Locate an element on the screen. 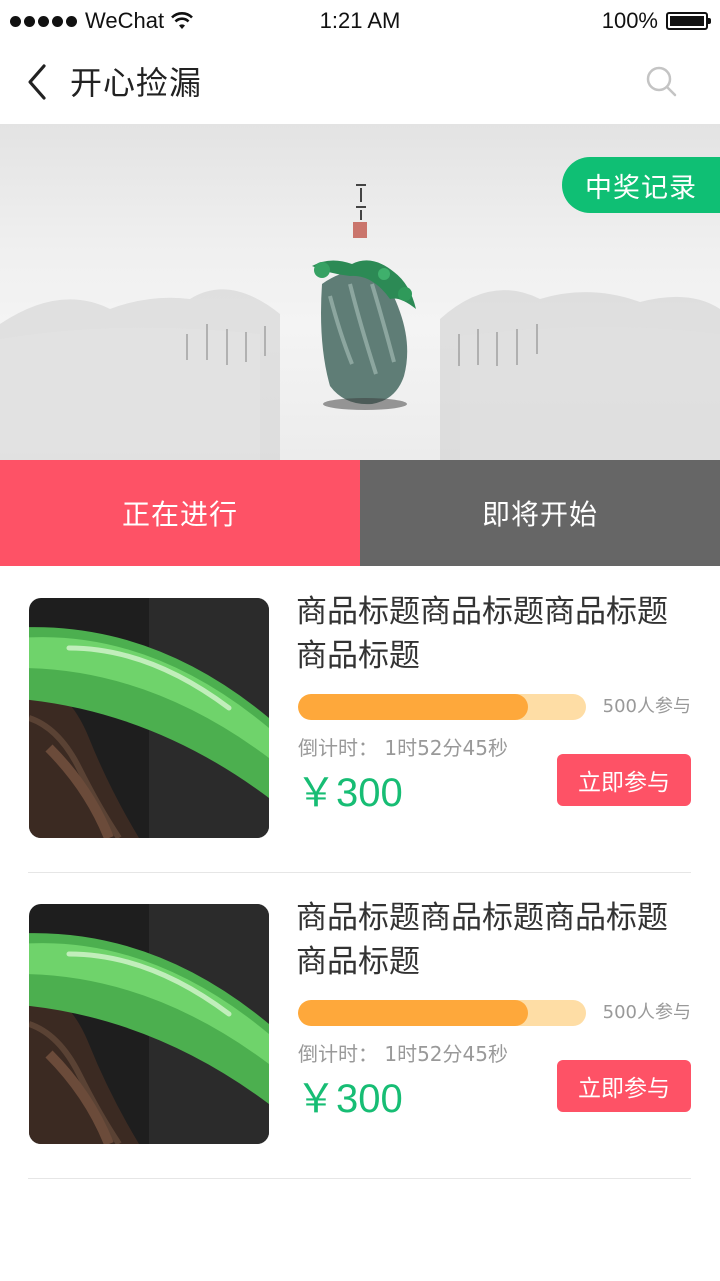  prize-record-button: 中奖记录 is located at coordinates (641, 185).